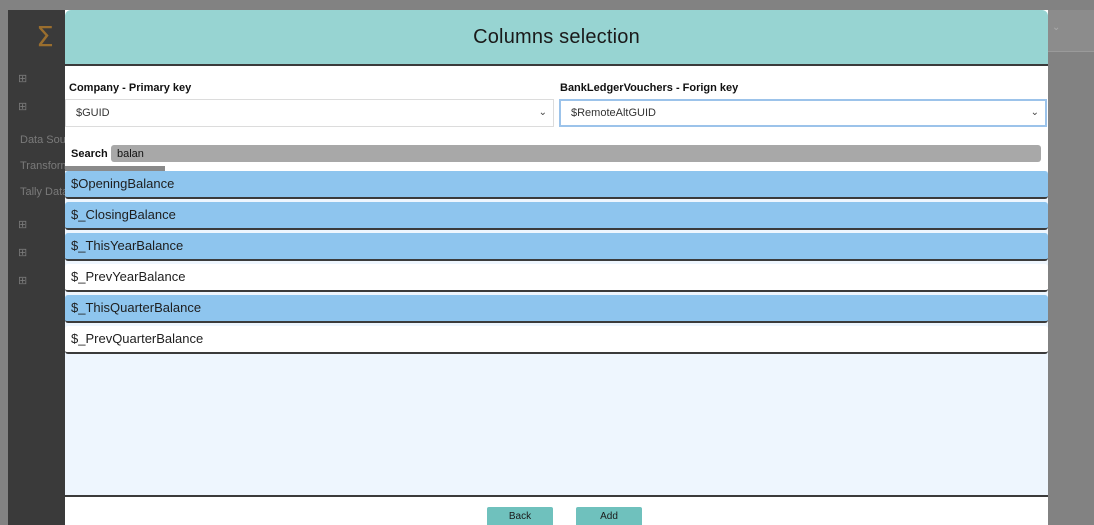 The image size is (1094, 525). What do you see at coordinates (556, 216) in the screenshot?
I see `column-item-closing-balance: $_ClosingBalance` at bounding box center [556, 216].